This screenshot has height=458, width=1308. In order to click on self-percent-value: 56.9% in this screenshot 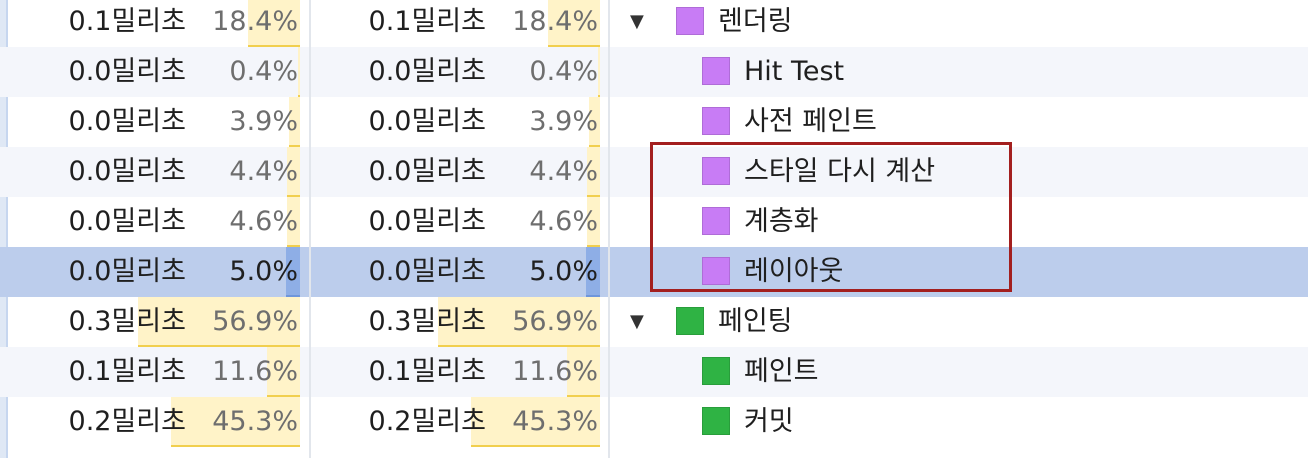, I will do `click(255, 321)`.